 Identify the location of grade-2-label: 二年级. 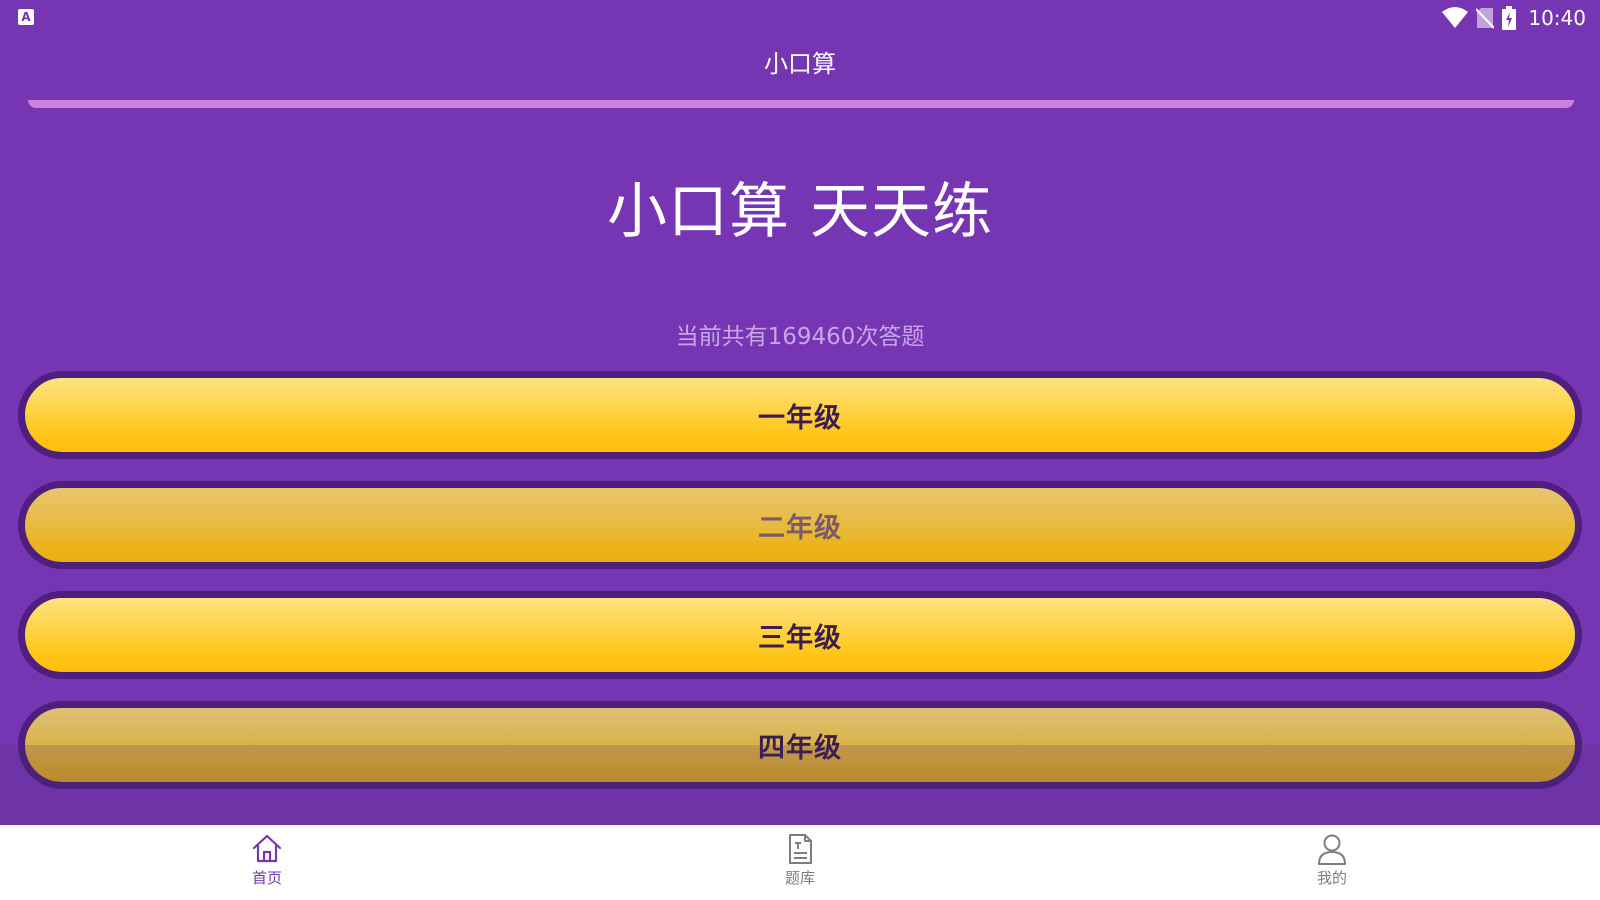
(800, 528).